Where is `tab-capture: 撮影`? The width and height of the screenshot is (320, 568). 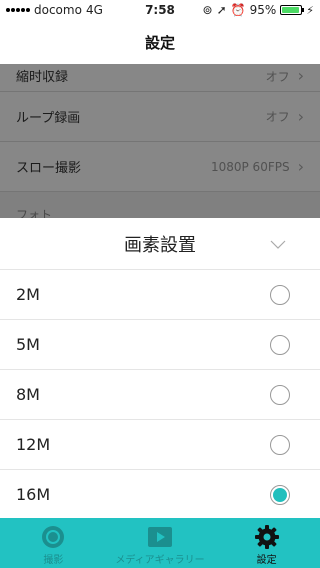 tab-capture: 撮影 is located at coordinates (53, 543).